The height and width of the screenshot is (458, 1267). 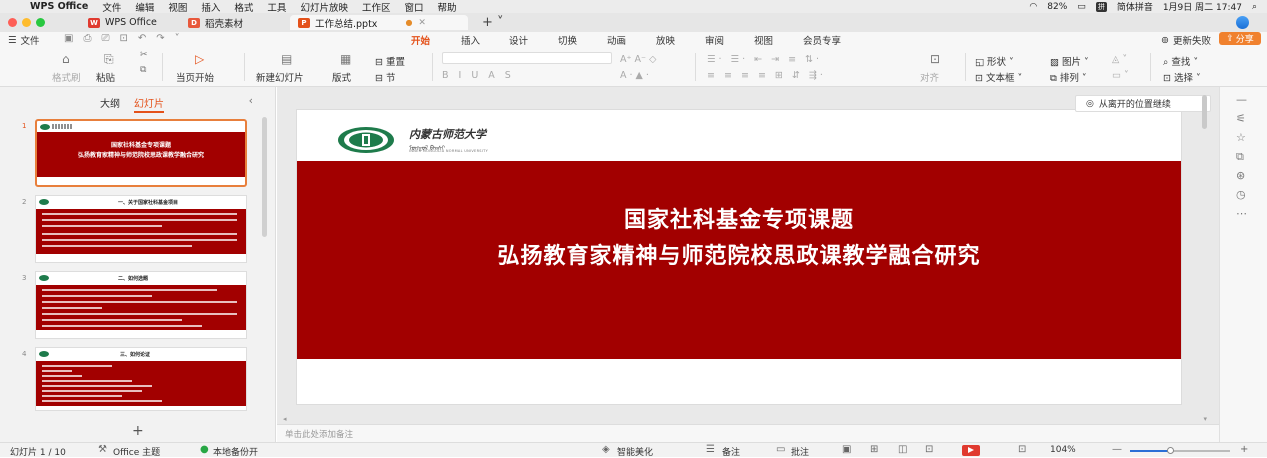 What do you see at coordinates (142, 38) in the screenshot?
I see `undo-icon: ↶` at bounding box center [142, 38].